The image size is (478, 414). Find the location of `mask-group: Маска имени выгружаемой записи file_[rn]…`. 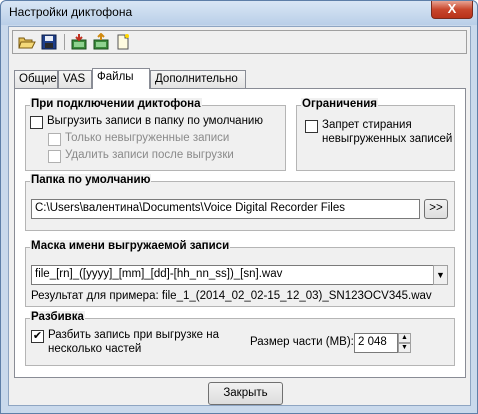

mask-group: Маска имени выгружаемой записи file_[rn]… is located at coordinates (240, 273).